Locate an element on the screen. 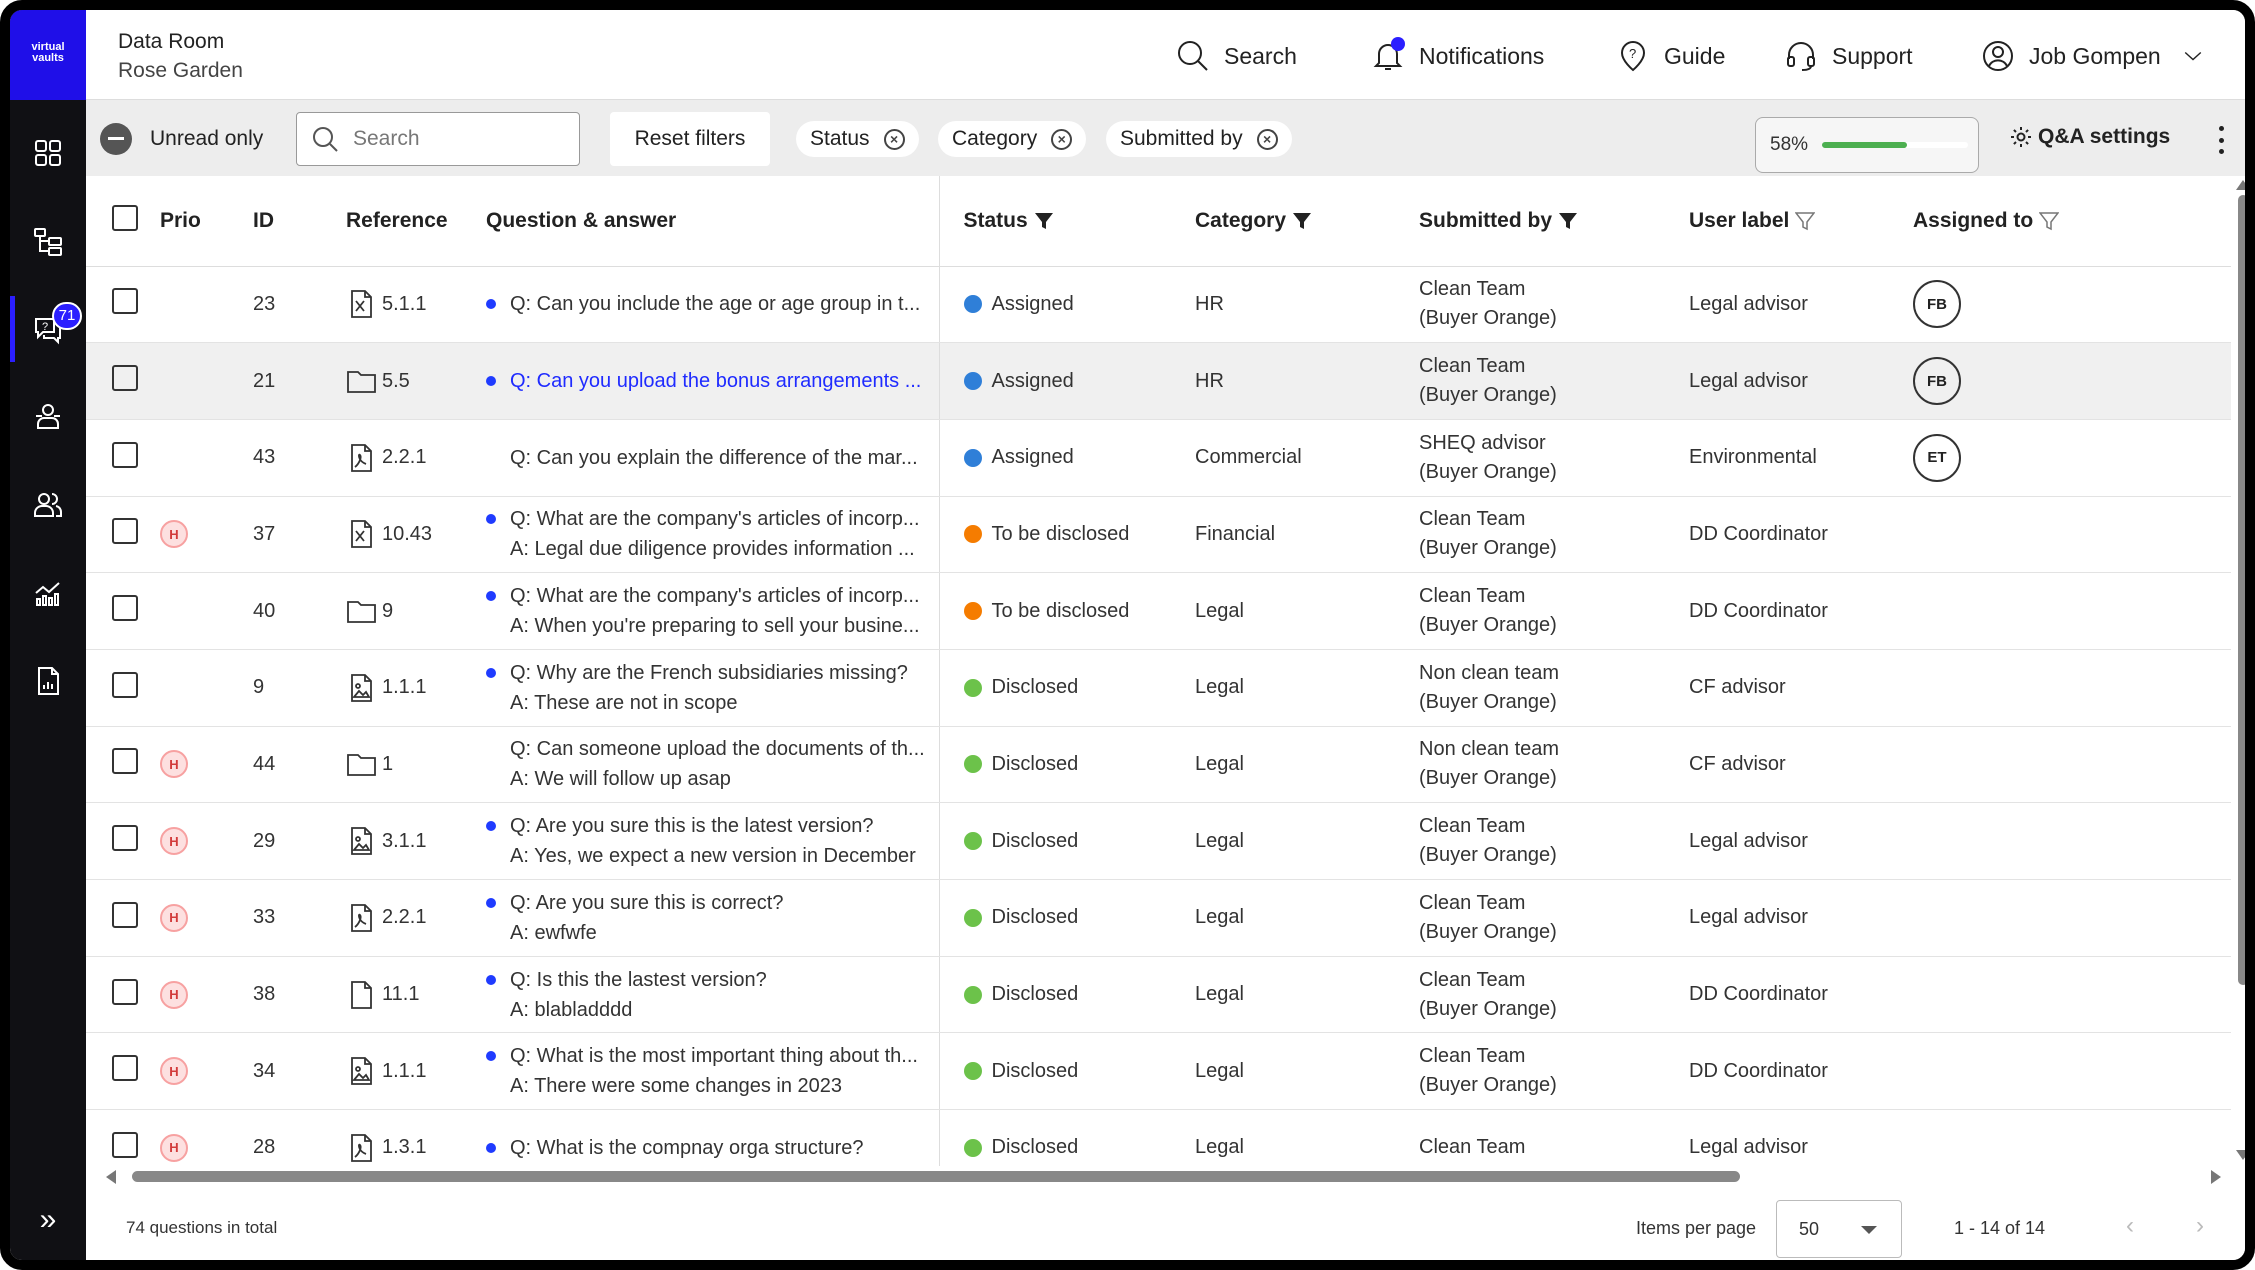 This screenshot has width=2255, height=1270. col-reference: Reference is located at coordinates (410, 221).